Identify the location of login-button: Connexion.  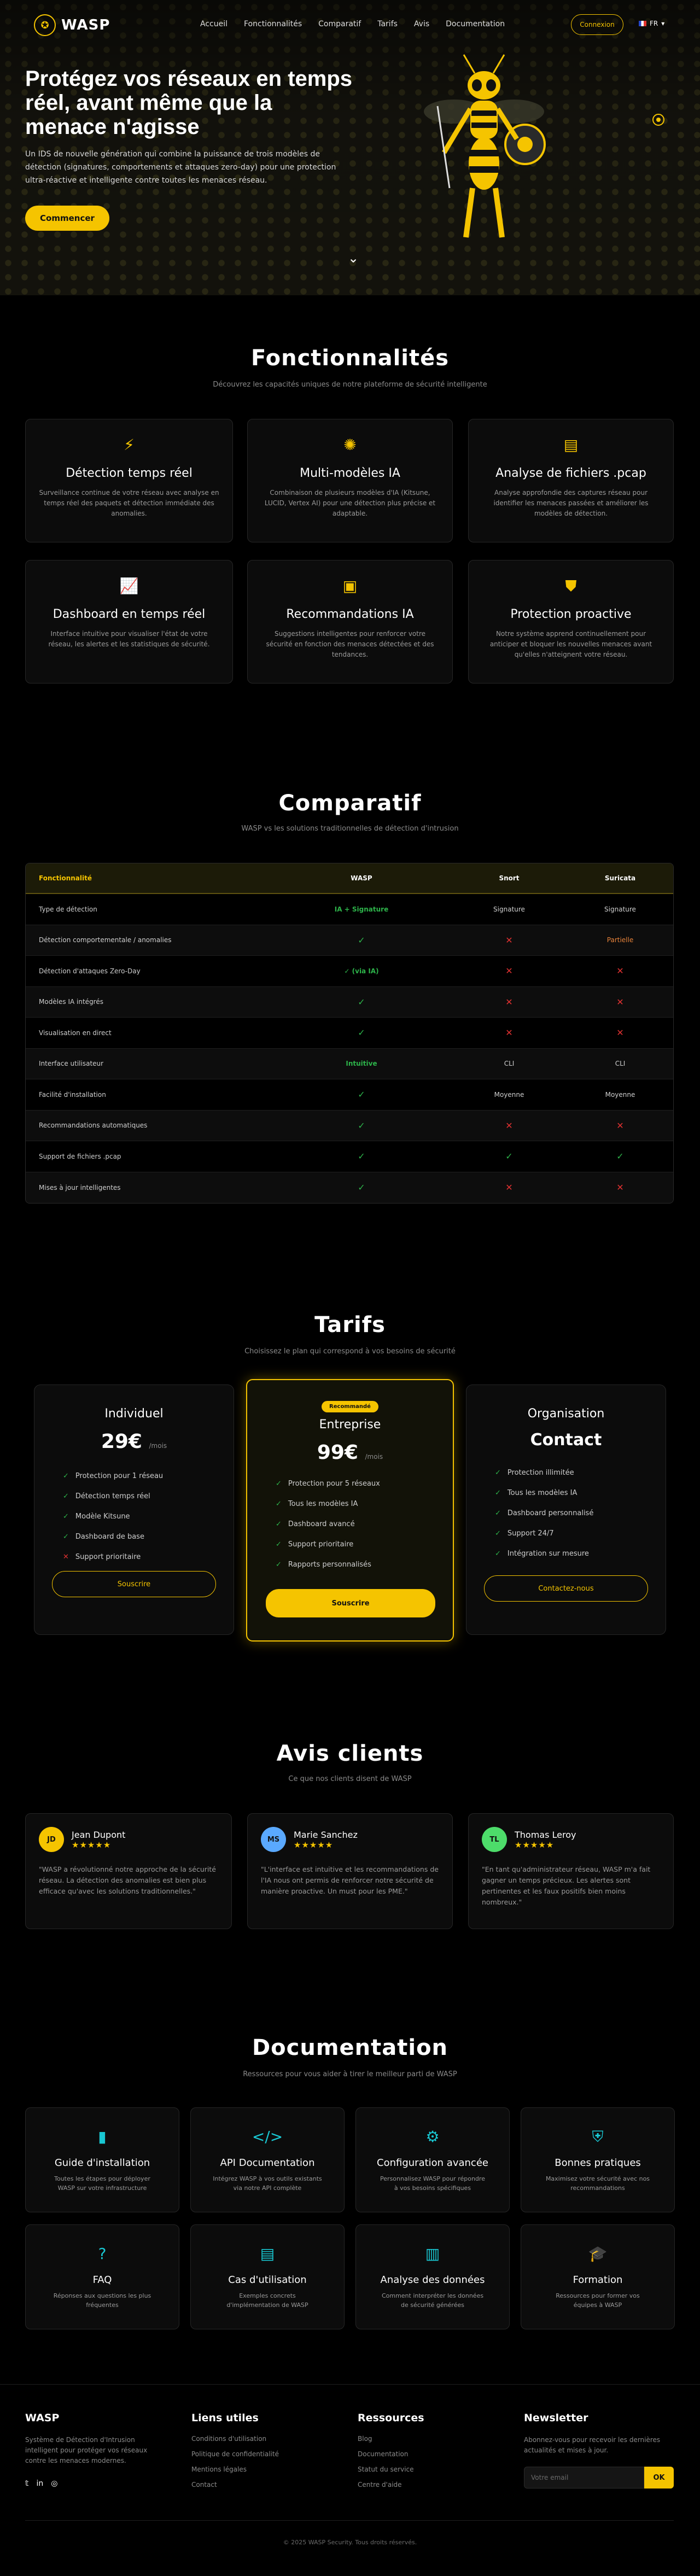
(597, 24).